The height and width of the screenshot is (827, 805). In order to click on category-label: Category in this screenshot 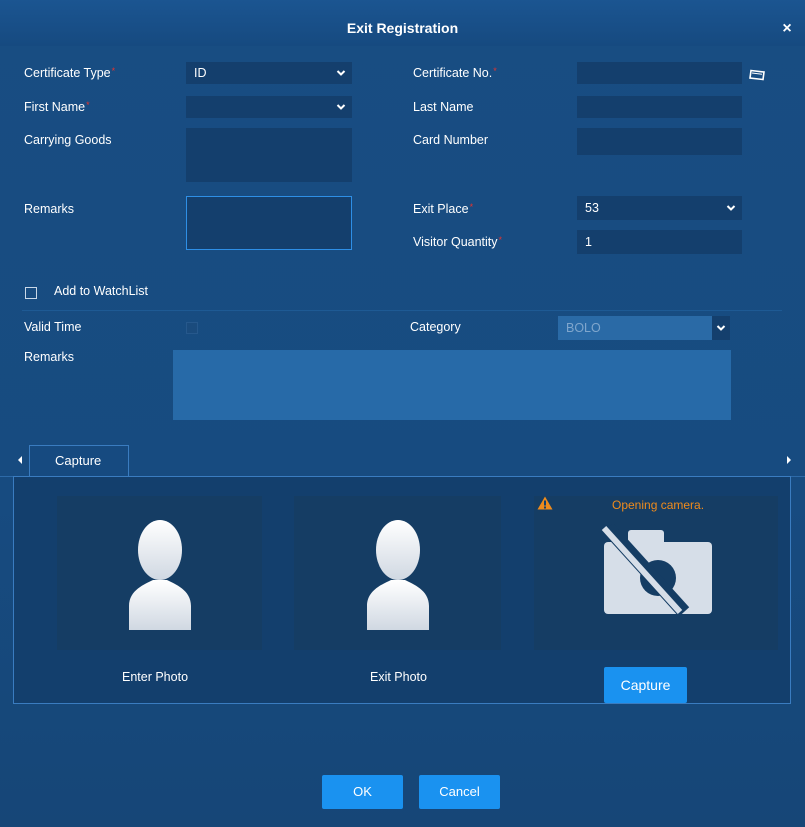, I will do `click(435, 327)`.